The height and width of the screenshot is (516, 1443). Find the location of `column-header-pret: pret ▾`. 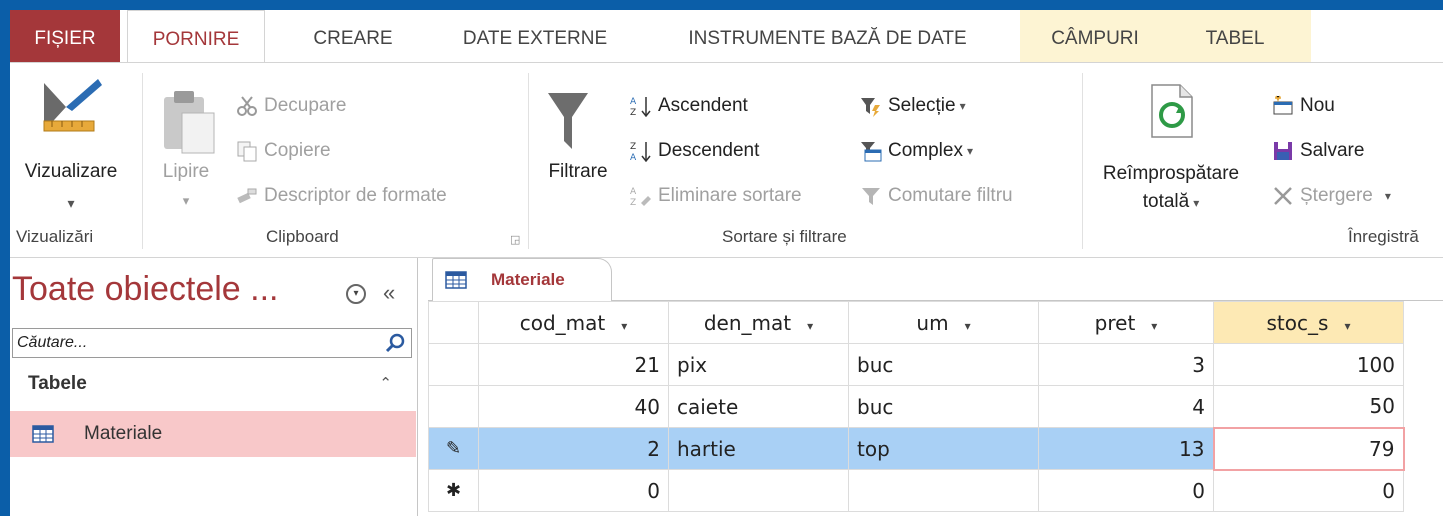

column-header-pret: pret ▾ is located at coordinates (1126, 322).